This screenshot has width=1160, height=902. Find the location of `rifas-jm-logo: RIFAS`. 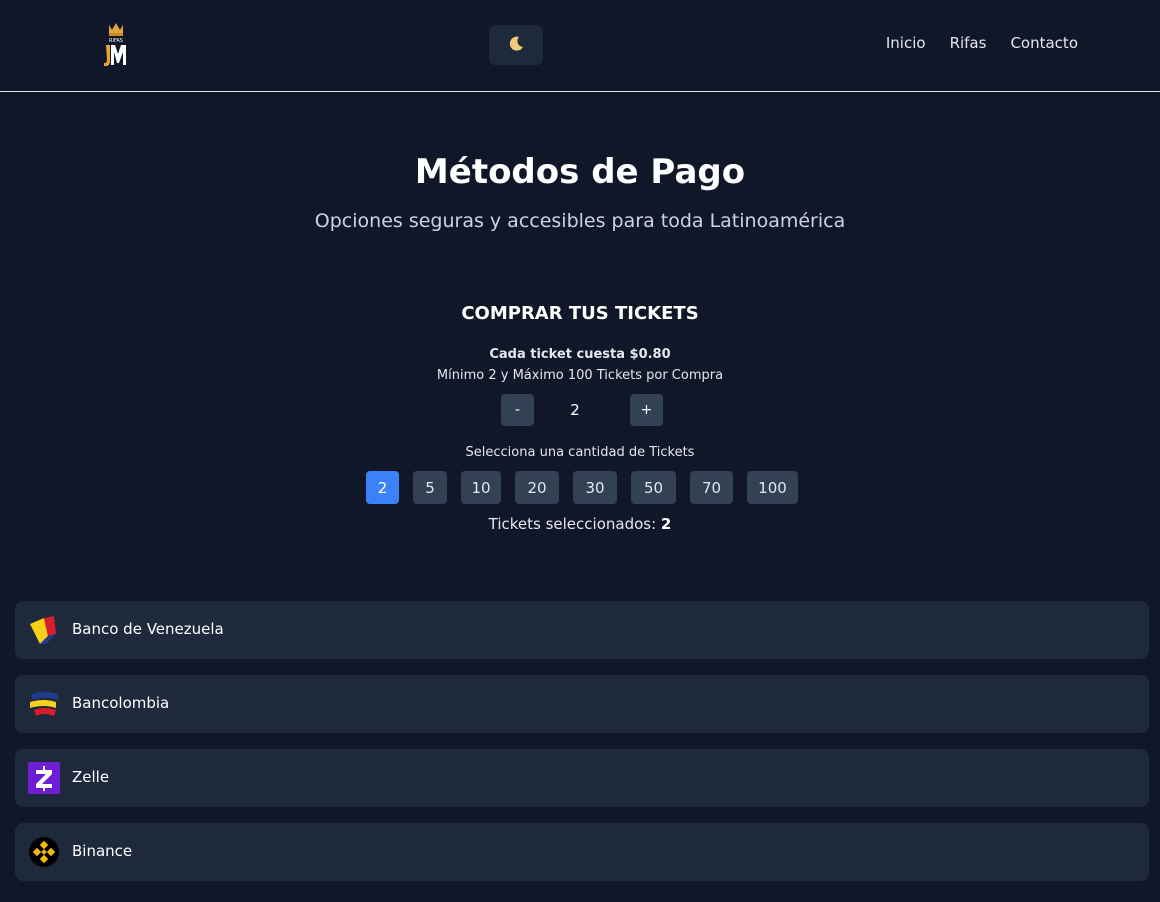

rifas-jm-logo: RIFAS is located at coordinates (116, 46).